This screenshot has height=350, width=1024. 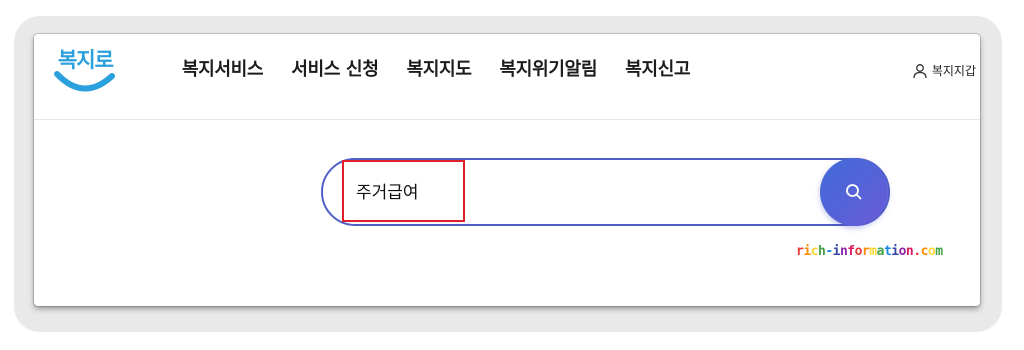 I want to click on watermark: rich-information.com, so click(x=869, y=251).